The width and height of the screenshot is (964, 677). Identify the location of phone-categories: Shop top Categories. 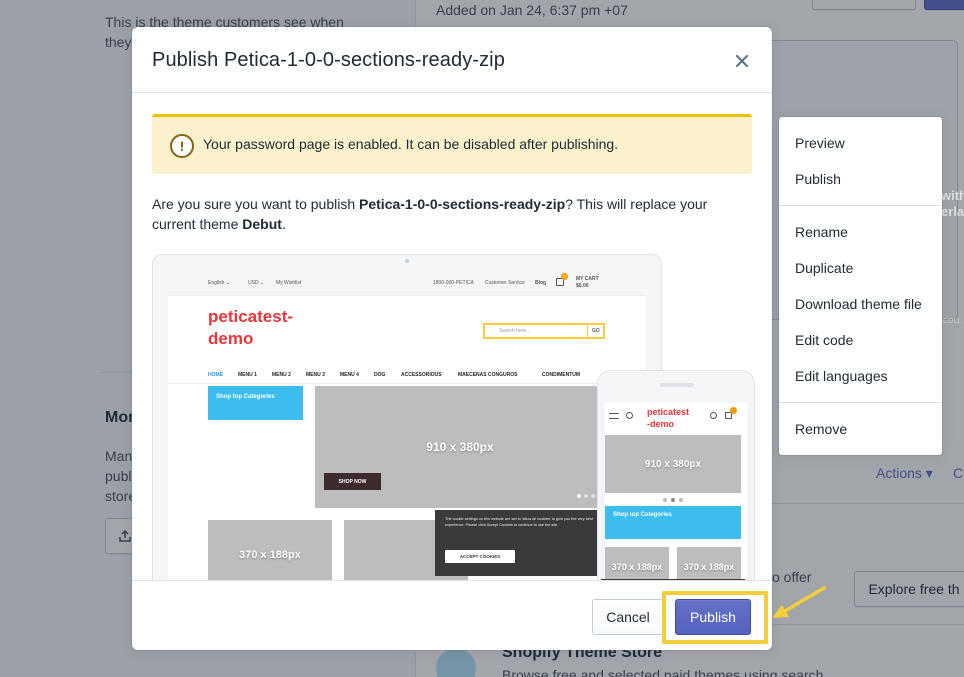
(673, 522).